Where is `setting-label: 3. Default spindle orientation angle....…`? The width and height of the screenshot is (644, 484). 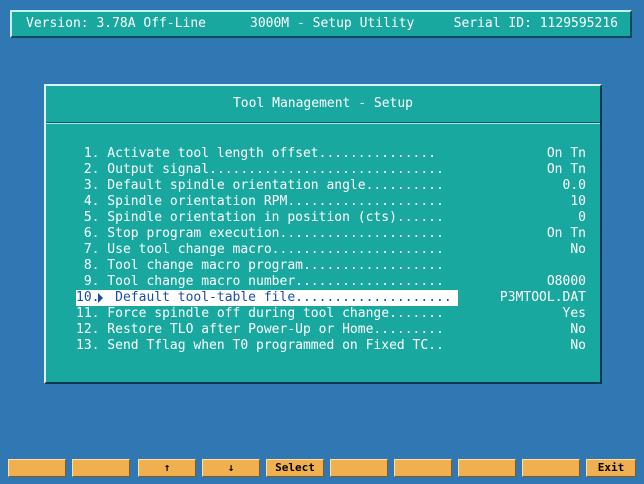 setting-label: 3. Default spindle orientation angle....… is located at coordinates (260, 185).